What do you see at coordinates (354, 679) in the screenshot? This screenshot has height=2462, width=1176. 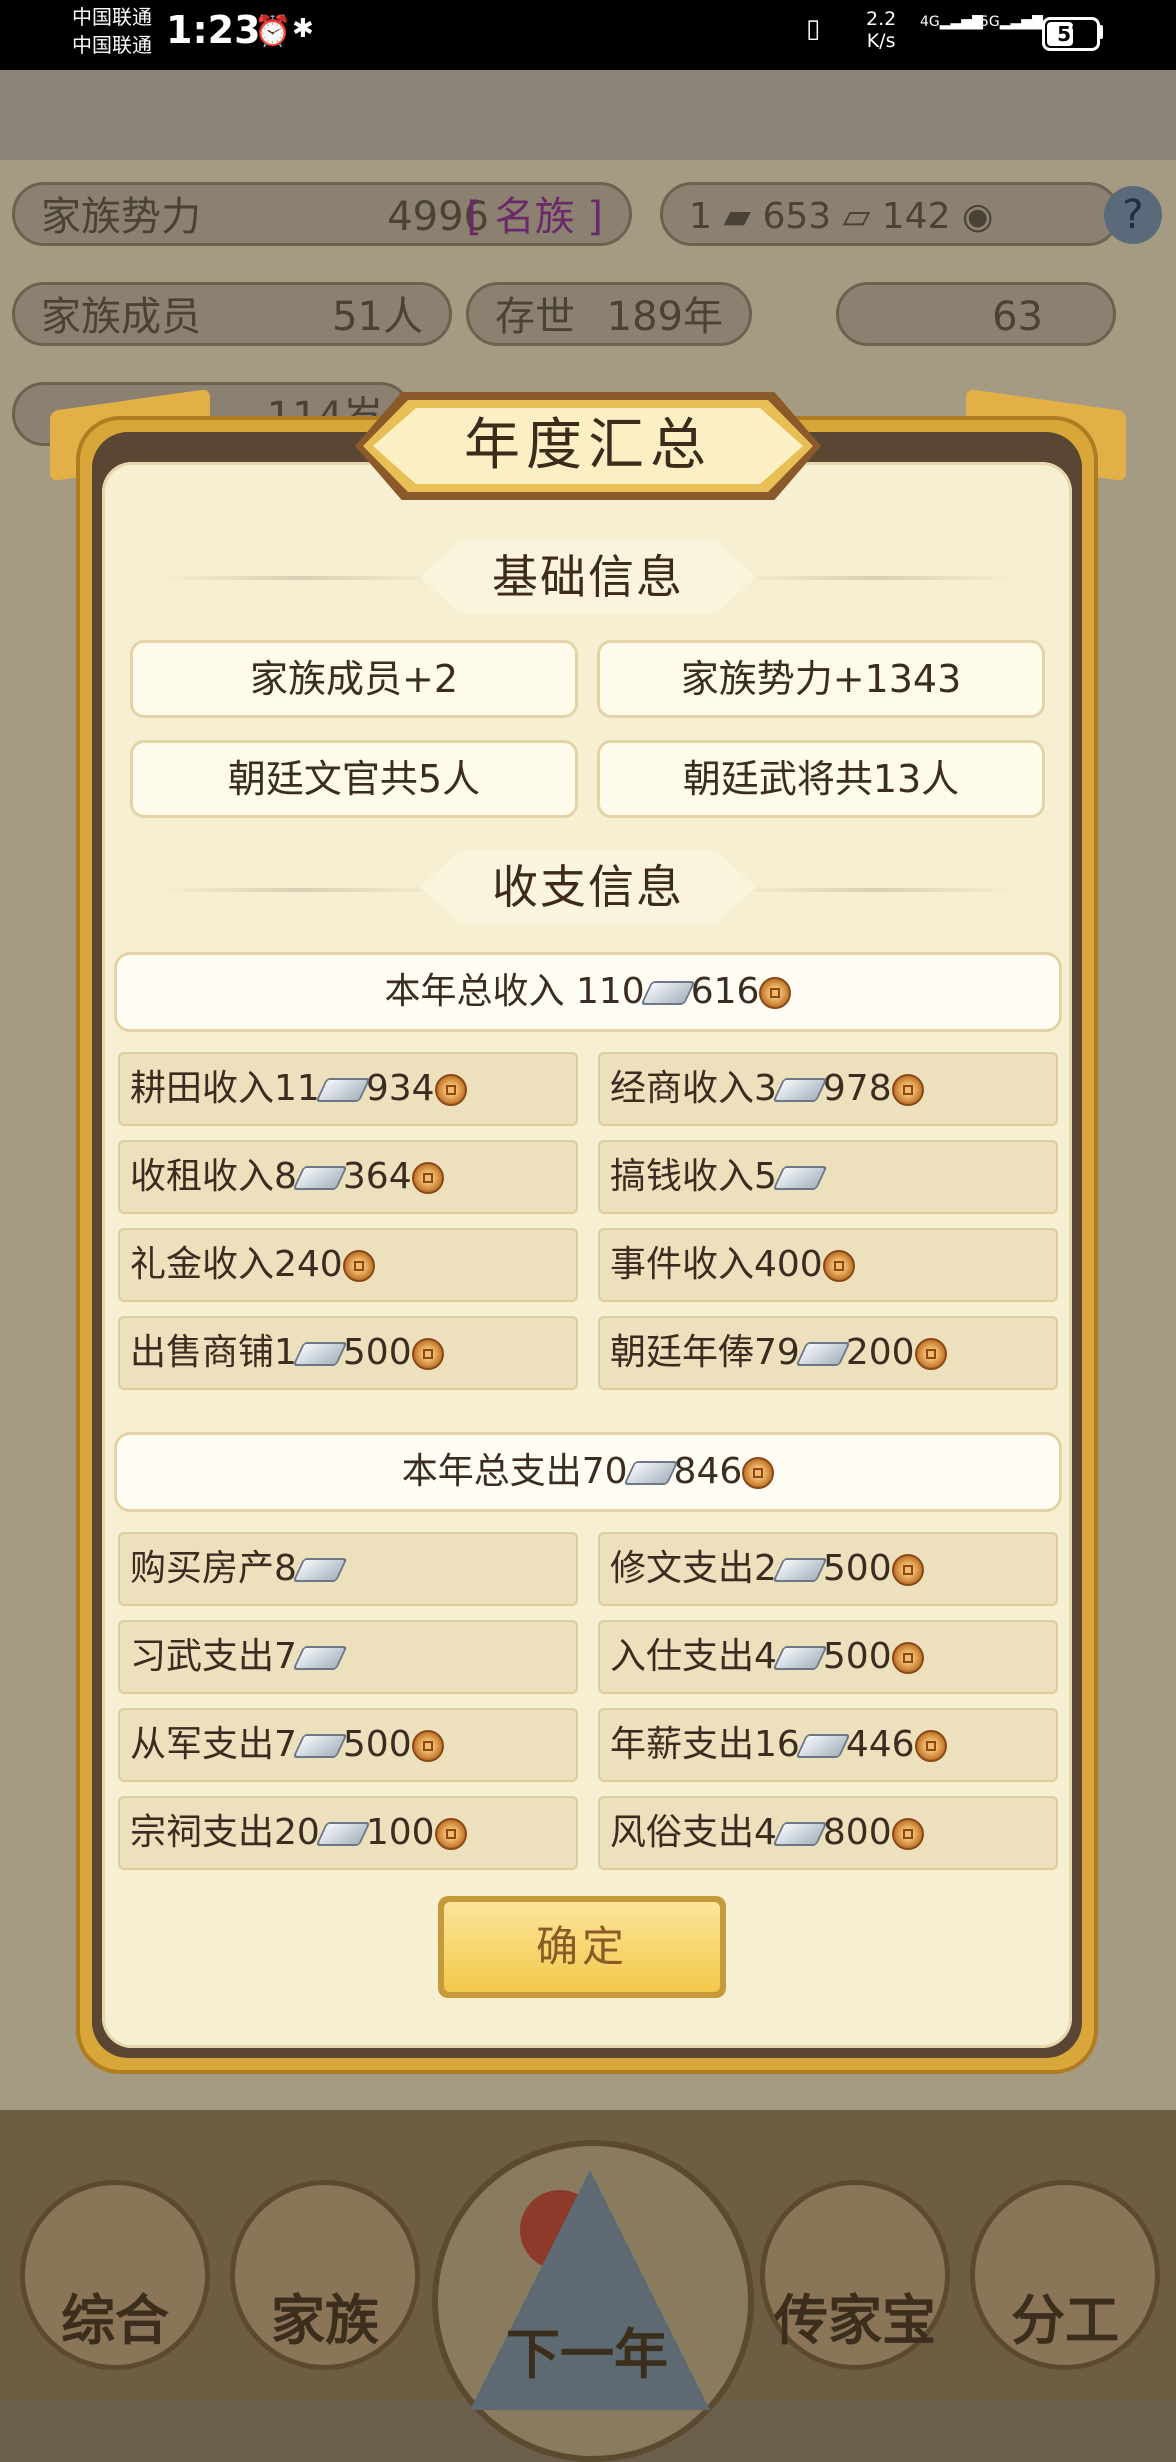 I see `stat-family-members: 家族成员+2` at bounding box center [354, 679].